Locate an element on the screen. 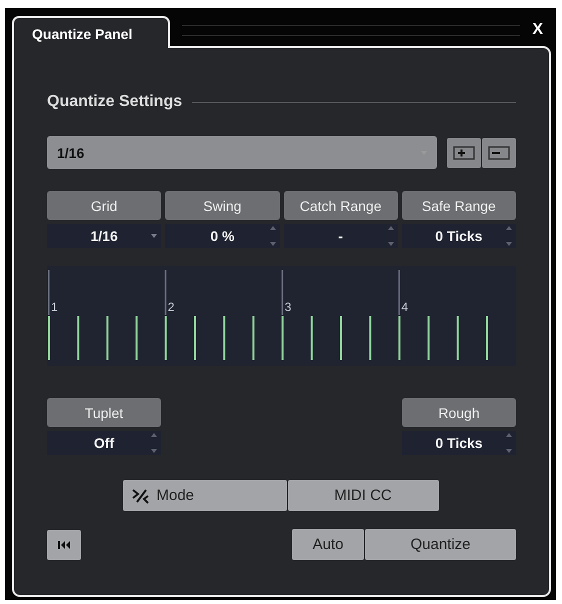  value-field: 0 % is located at coordinates (222, 236).